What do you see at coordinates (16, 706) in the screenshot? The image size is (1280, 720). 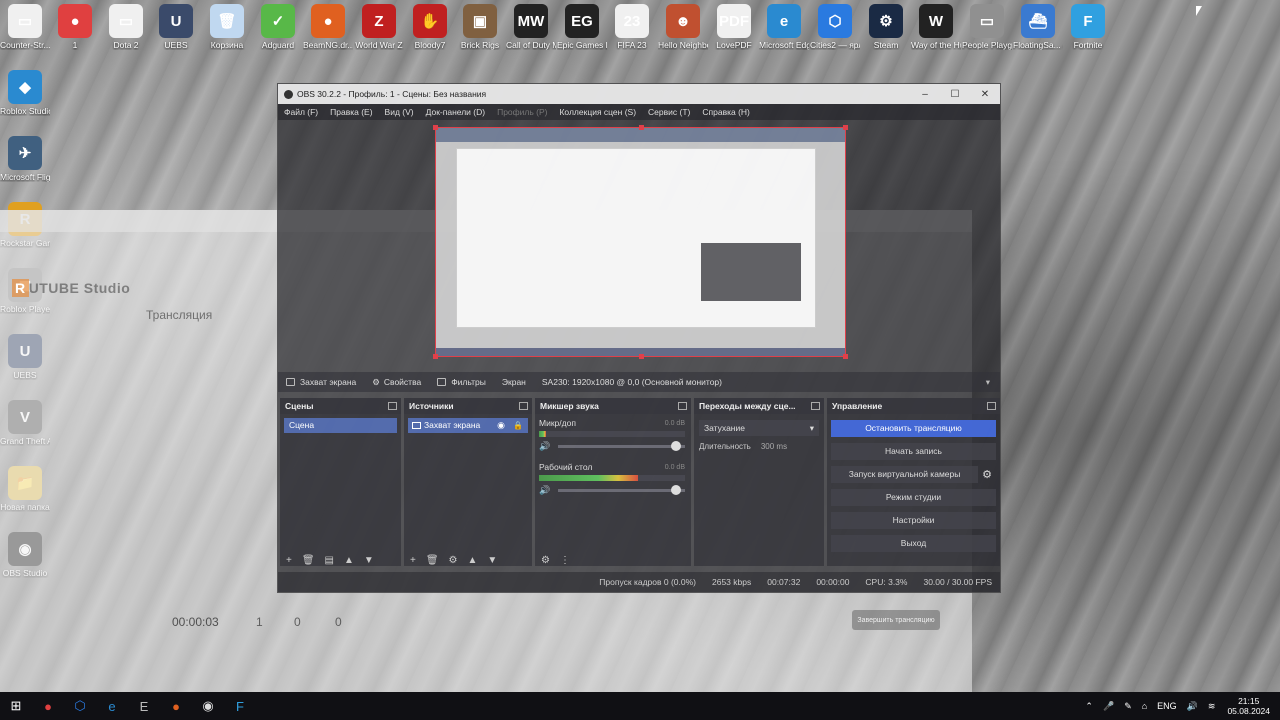 I see `start-icon: ⊞` at bounding box center [16, 706].